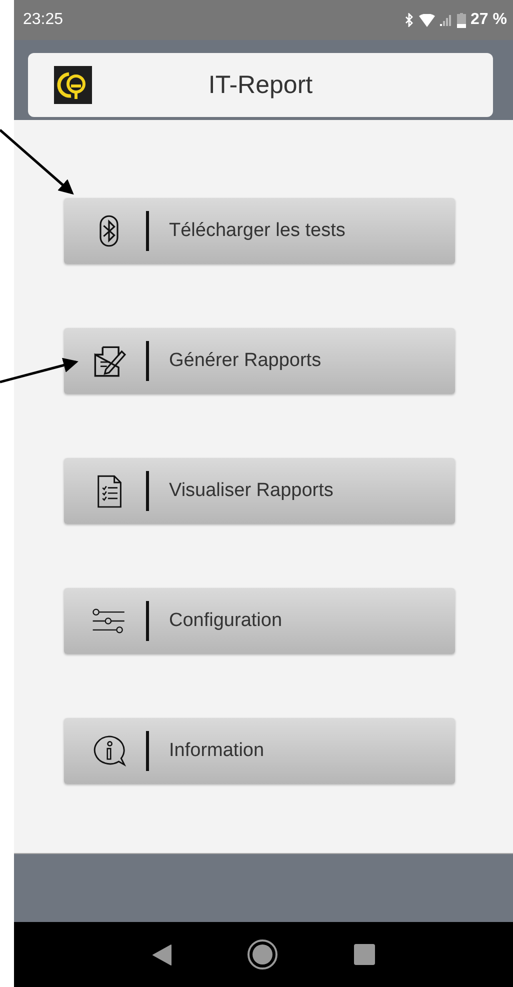 Image resolution: width=513 pixels, height=987 pixels. Describe the element at coordinates (446, 20) in the screenshot. I see `signal-icon` at that location.